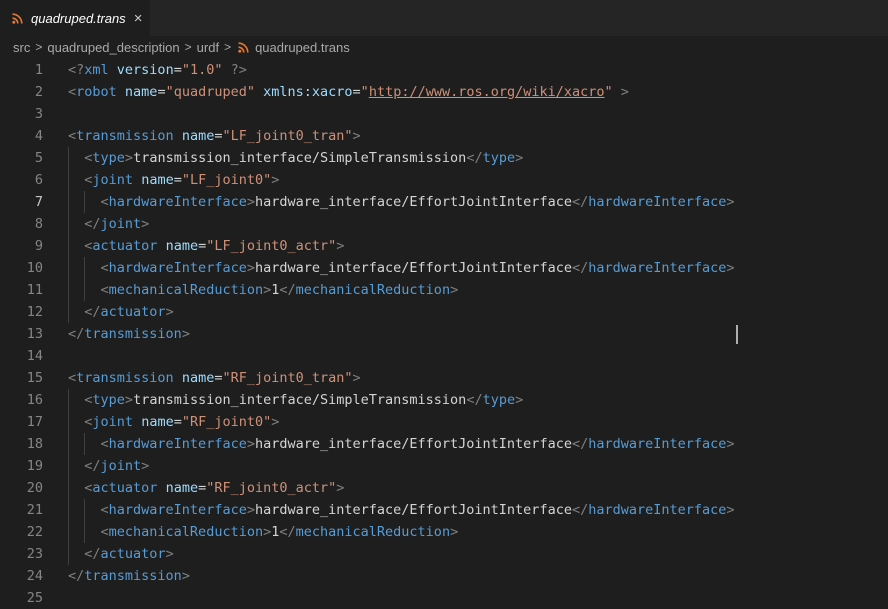  Describe the element at coordinates (34, 312) in the screenshot. I see `line-number: 12` at that location.